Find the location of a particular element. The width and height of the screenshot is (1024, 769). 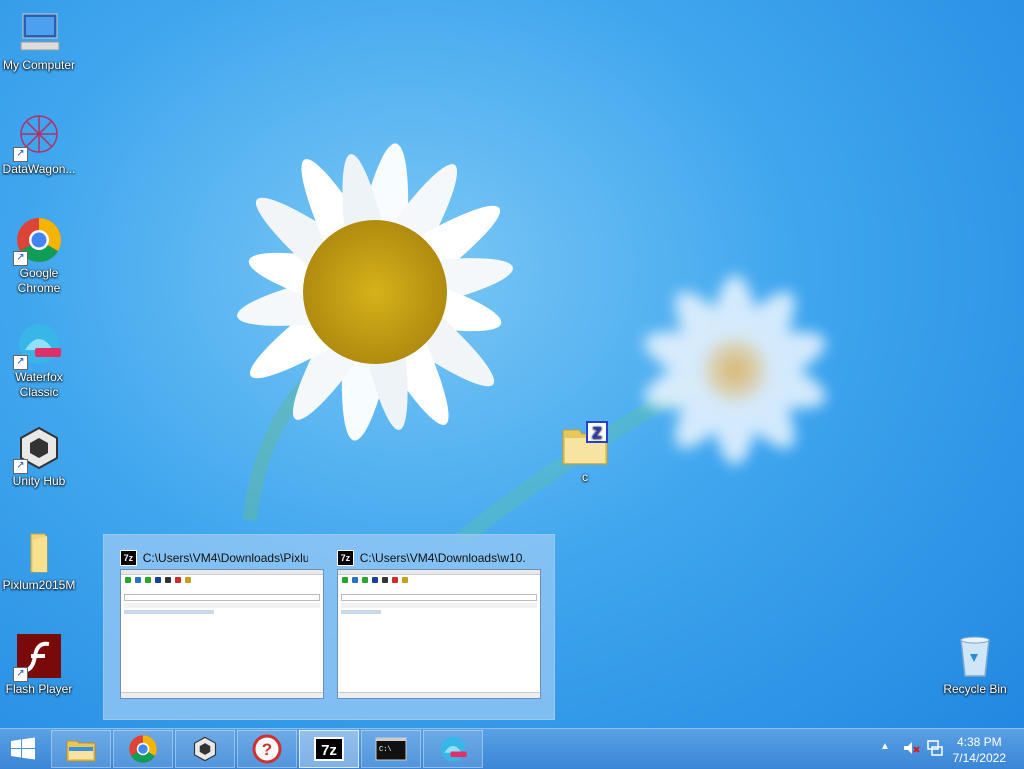

clock-date: 7/14/2022 is located at coordinates (979, 758).